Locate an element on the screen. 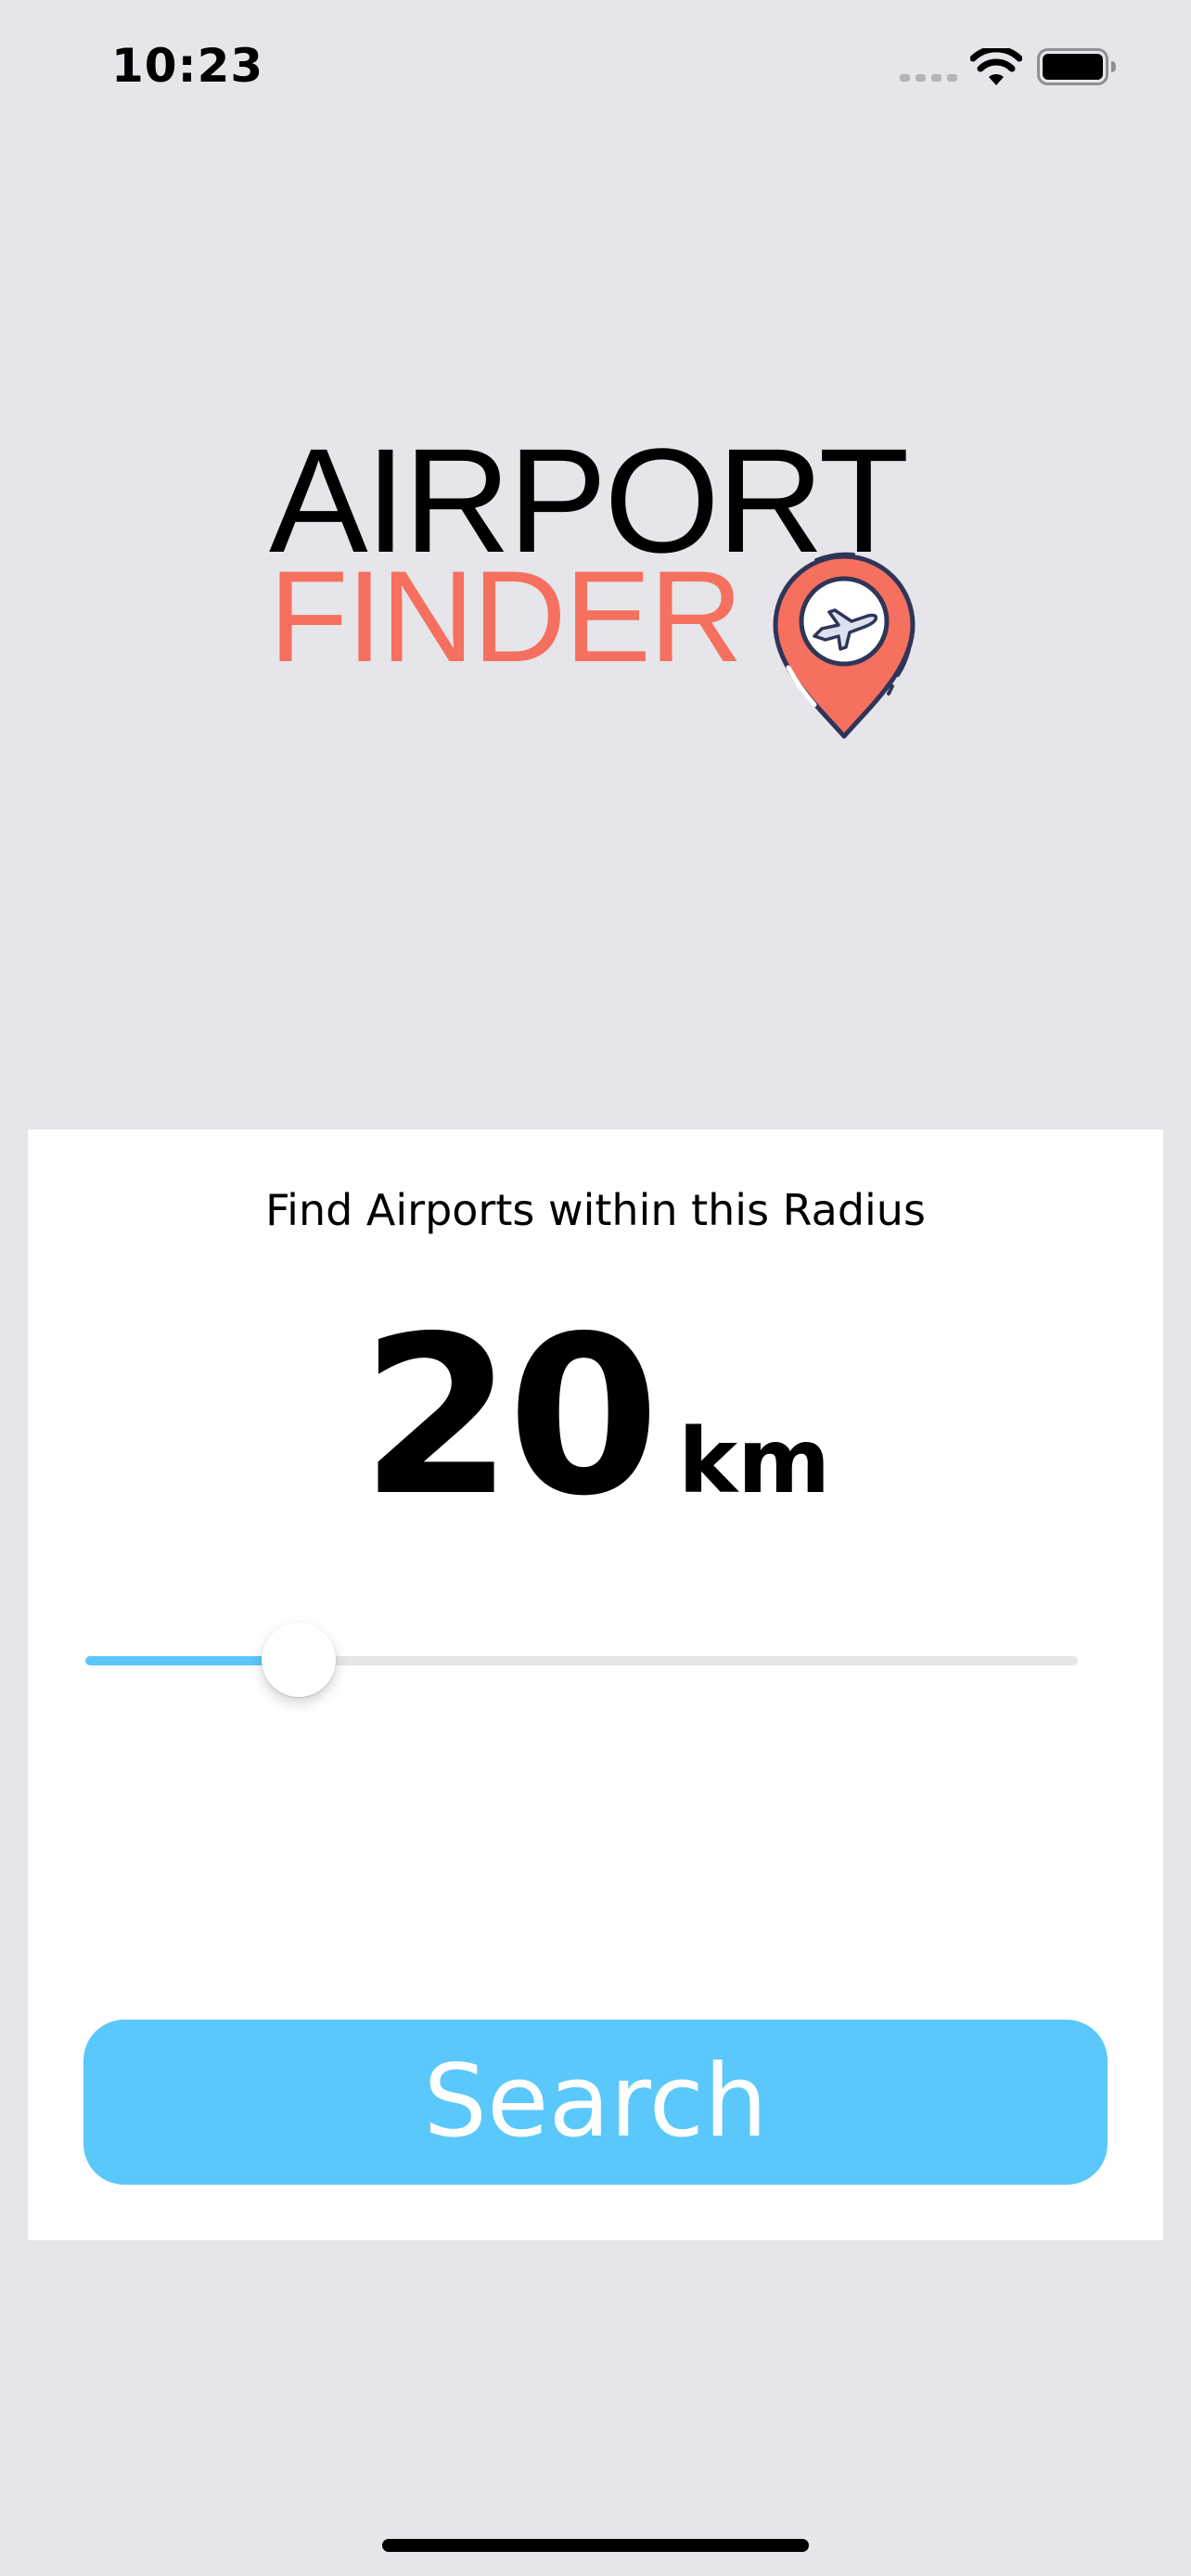 The width and height of the screenshot is (1191, 2576). location-pin-airplane-icon is located at coordinates (844, 645).